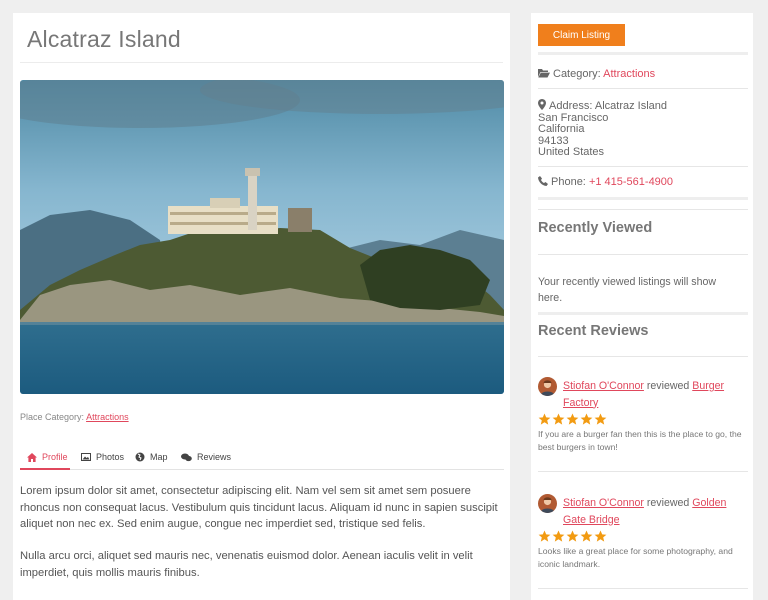  Describe the element at coordinates (186, 457) in the screenshot. I see `comments-icon` at that location.